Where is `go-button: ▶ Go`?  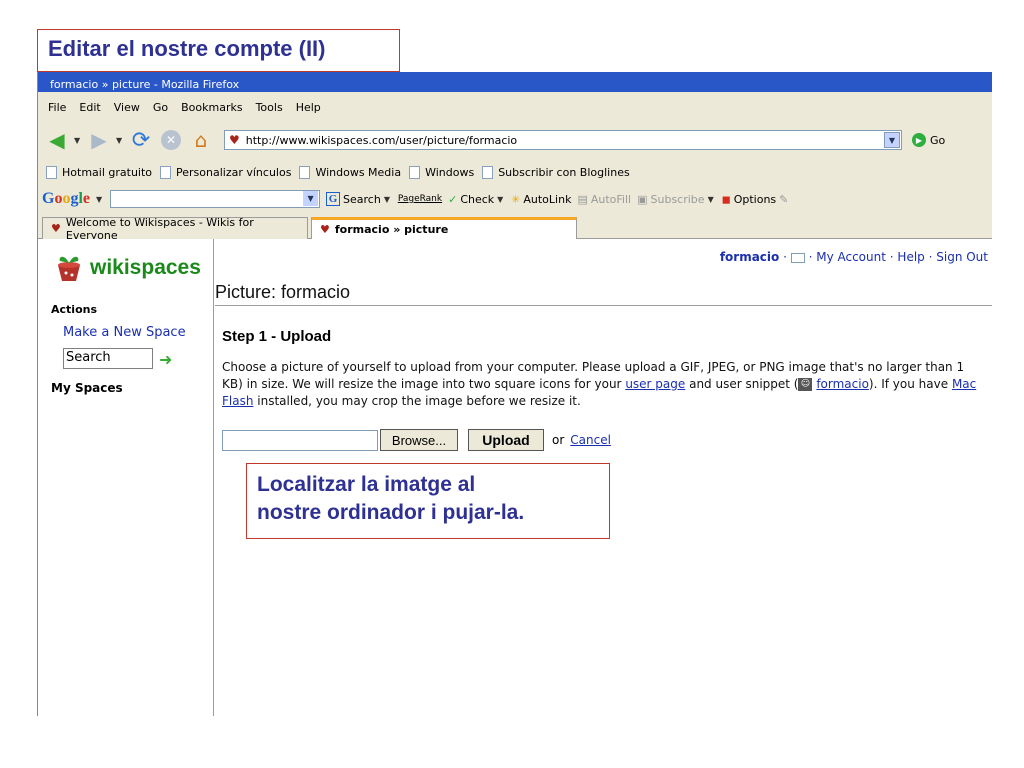
go-button: ▶ Go is located at coordinates (928, 140).